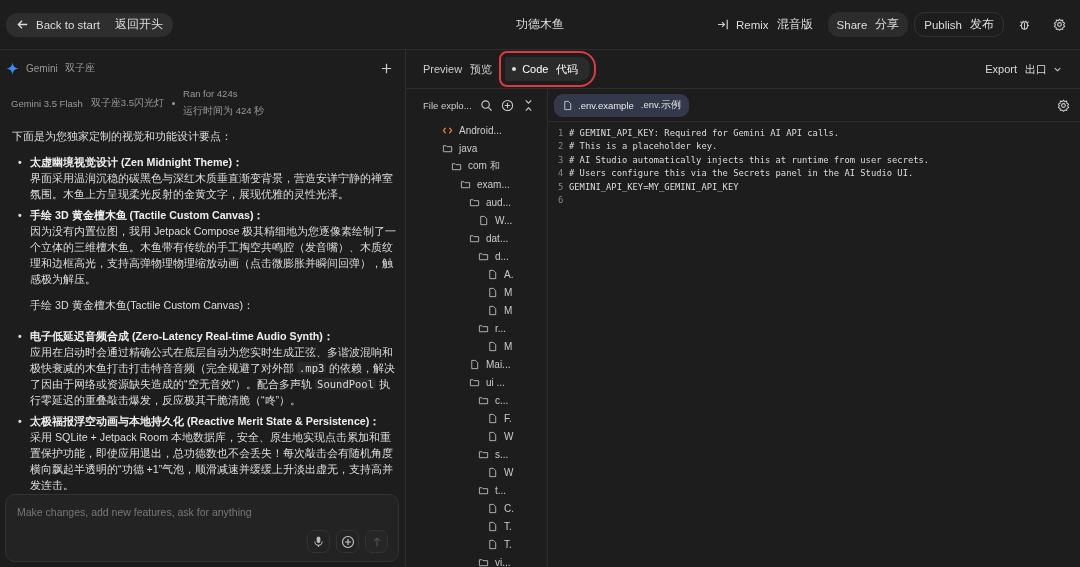  Describe the element at coordinates (561, 146) in the screenshot. I see `line-number: 2` at that location.